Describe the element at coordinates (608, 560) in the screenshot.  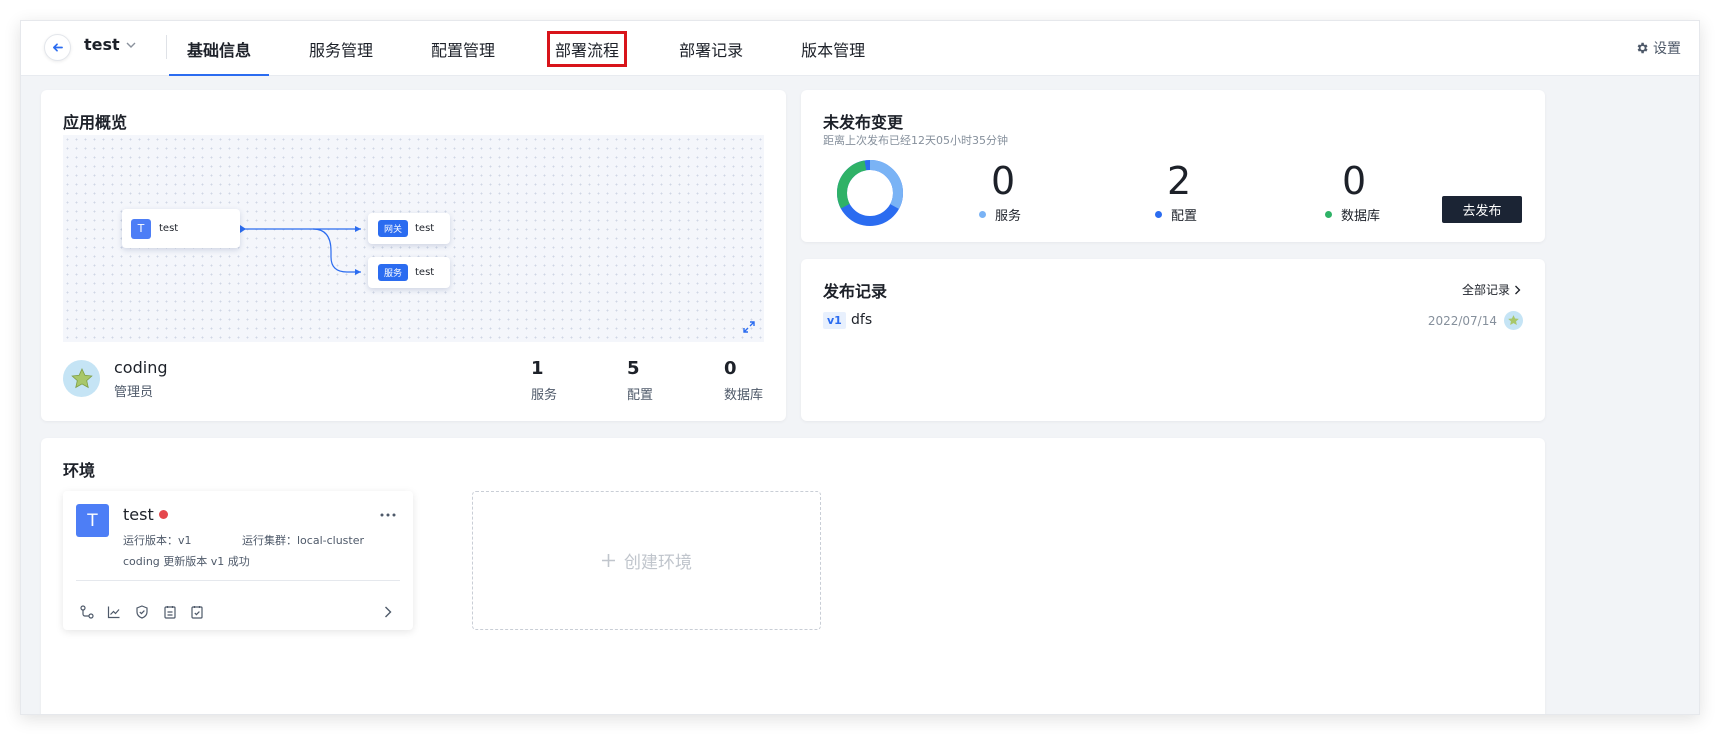
I see `plus-icon` at that location.